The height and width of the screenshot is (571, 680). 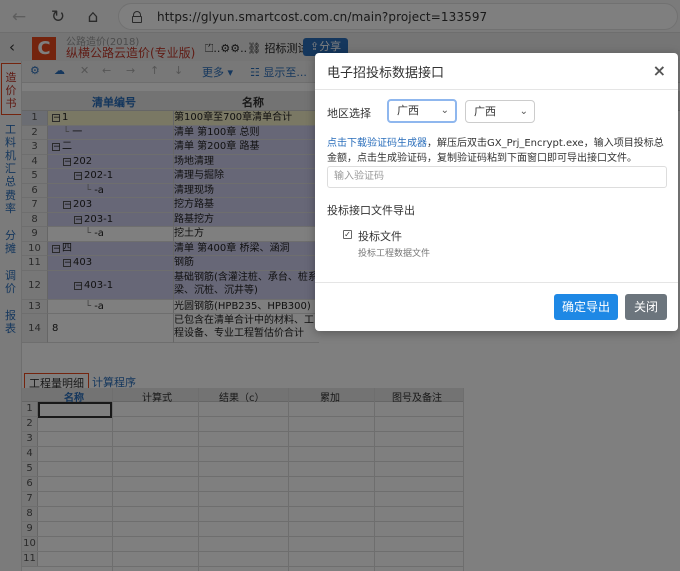 I want to click on region-label: 地区选择, so click(x=349, y=113).